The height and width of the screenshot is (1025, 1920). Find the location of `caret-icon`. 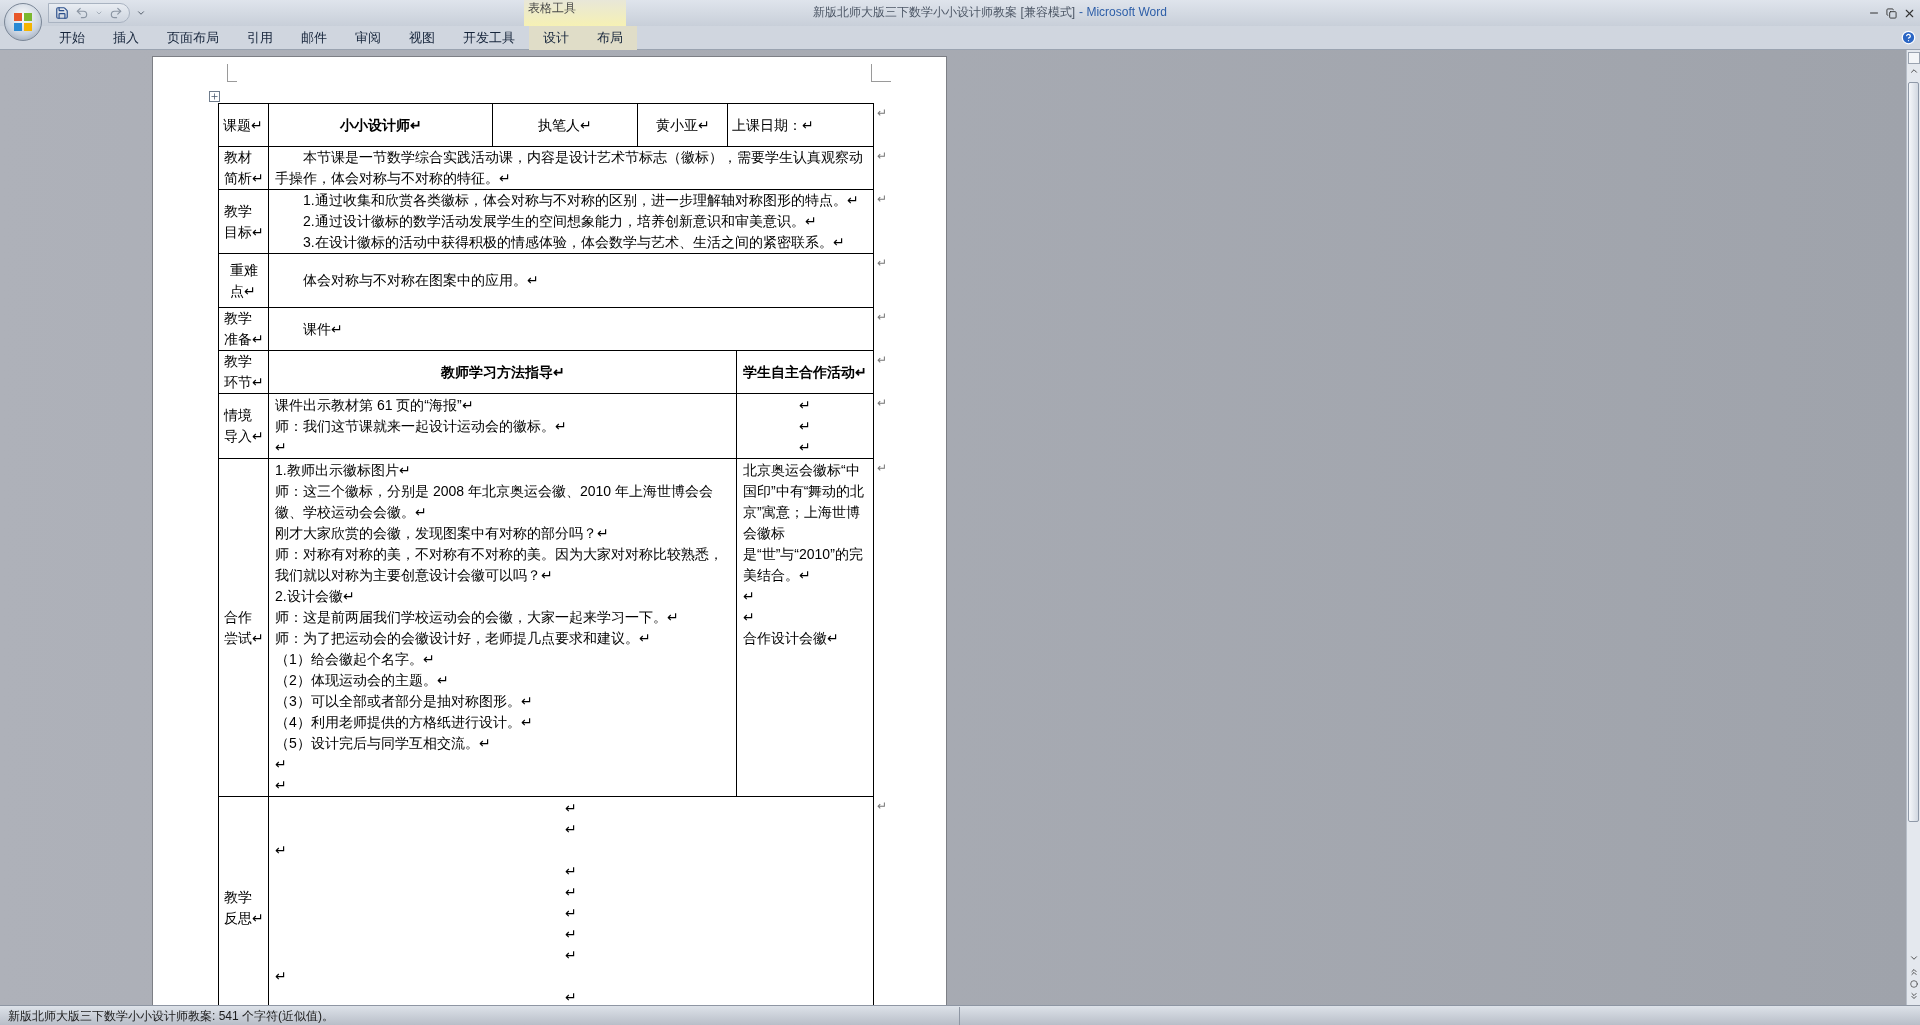

caret-icon is located at coordinates (99, 13).